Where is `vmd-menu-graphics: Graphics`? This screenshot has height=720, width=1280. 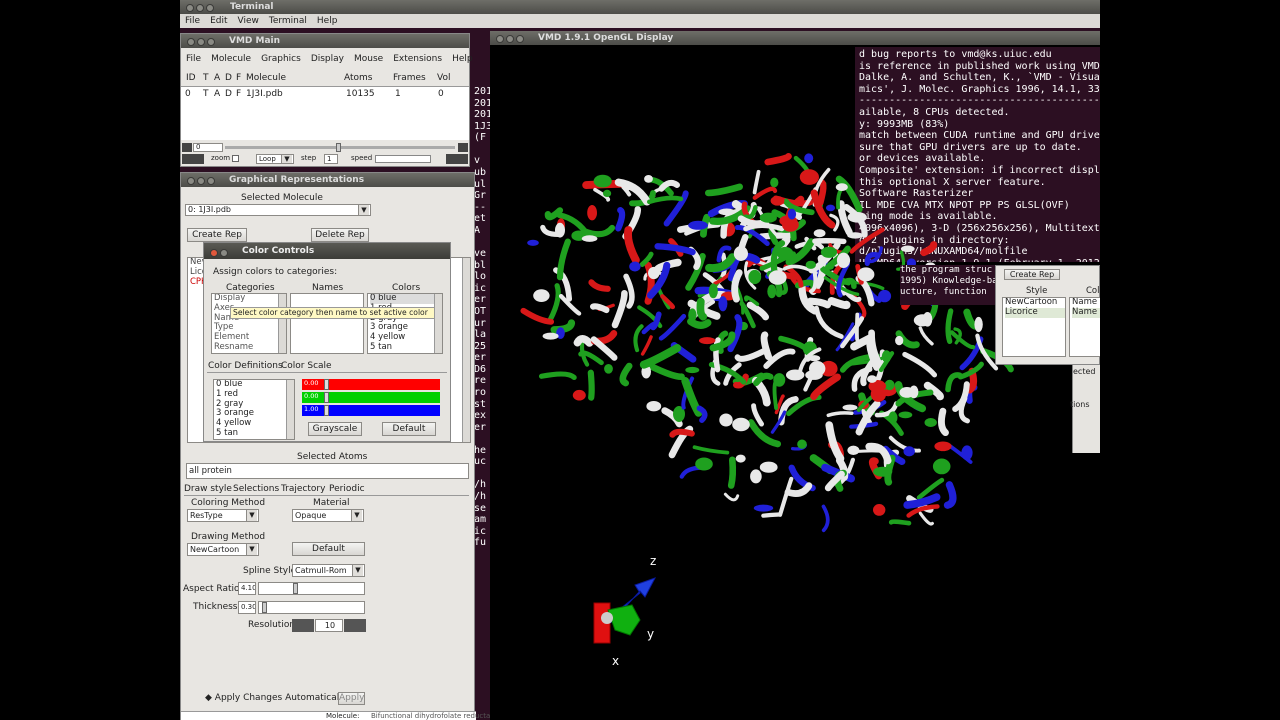
vmd-menu-graphics: Graphics is located at coordinates (281, 59).